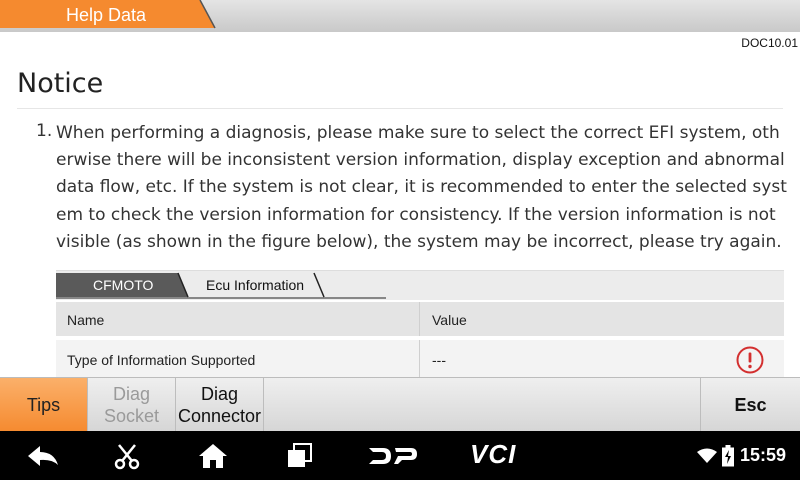  What do you see at coordinates (220, 405) in the screenshot?
I see `diag-connector-button: Diag Connector` at bounding box center [220, 405].